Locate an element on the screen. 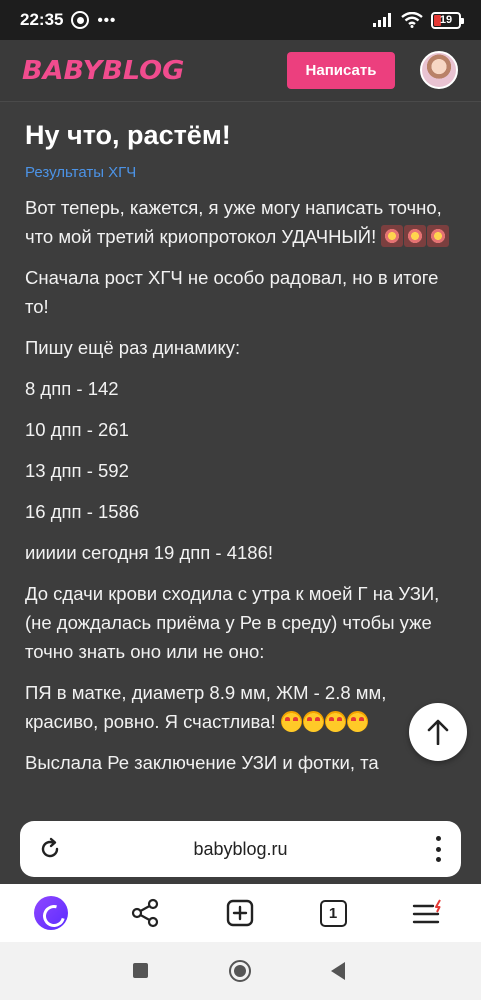 The width and height of the screenshot is (481, 1000). status-right: 19 is located at coordinates (418, 20).